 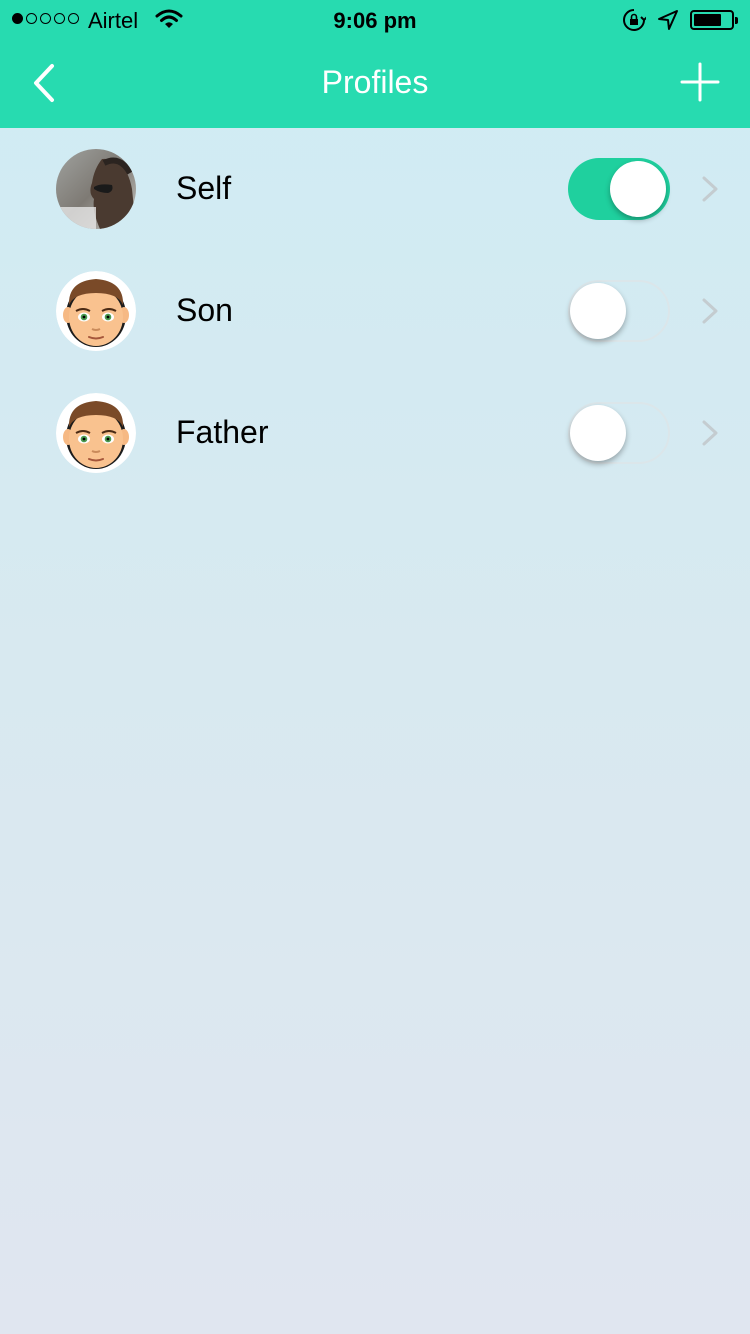 I want to click on profile-row-son: Son, so click(x=375, y=311).